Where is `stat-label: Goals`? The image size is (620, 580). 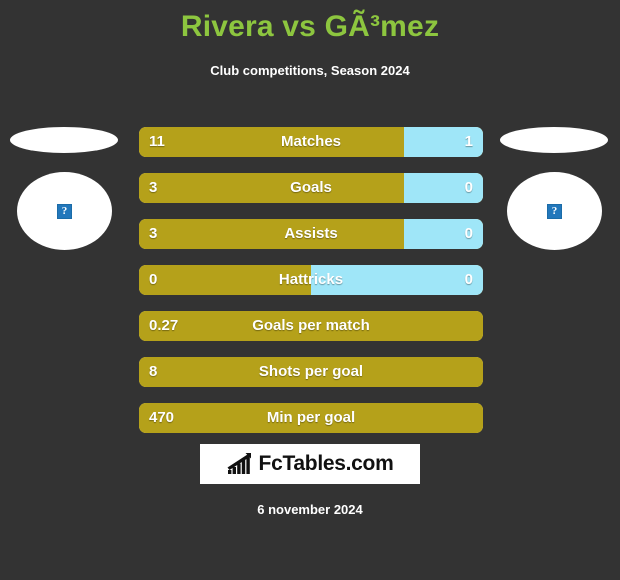 stat-label: Goals is located at coordinates (311, 187).